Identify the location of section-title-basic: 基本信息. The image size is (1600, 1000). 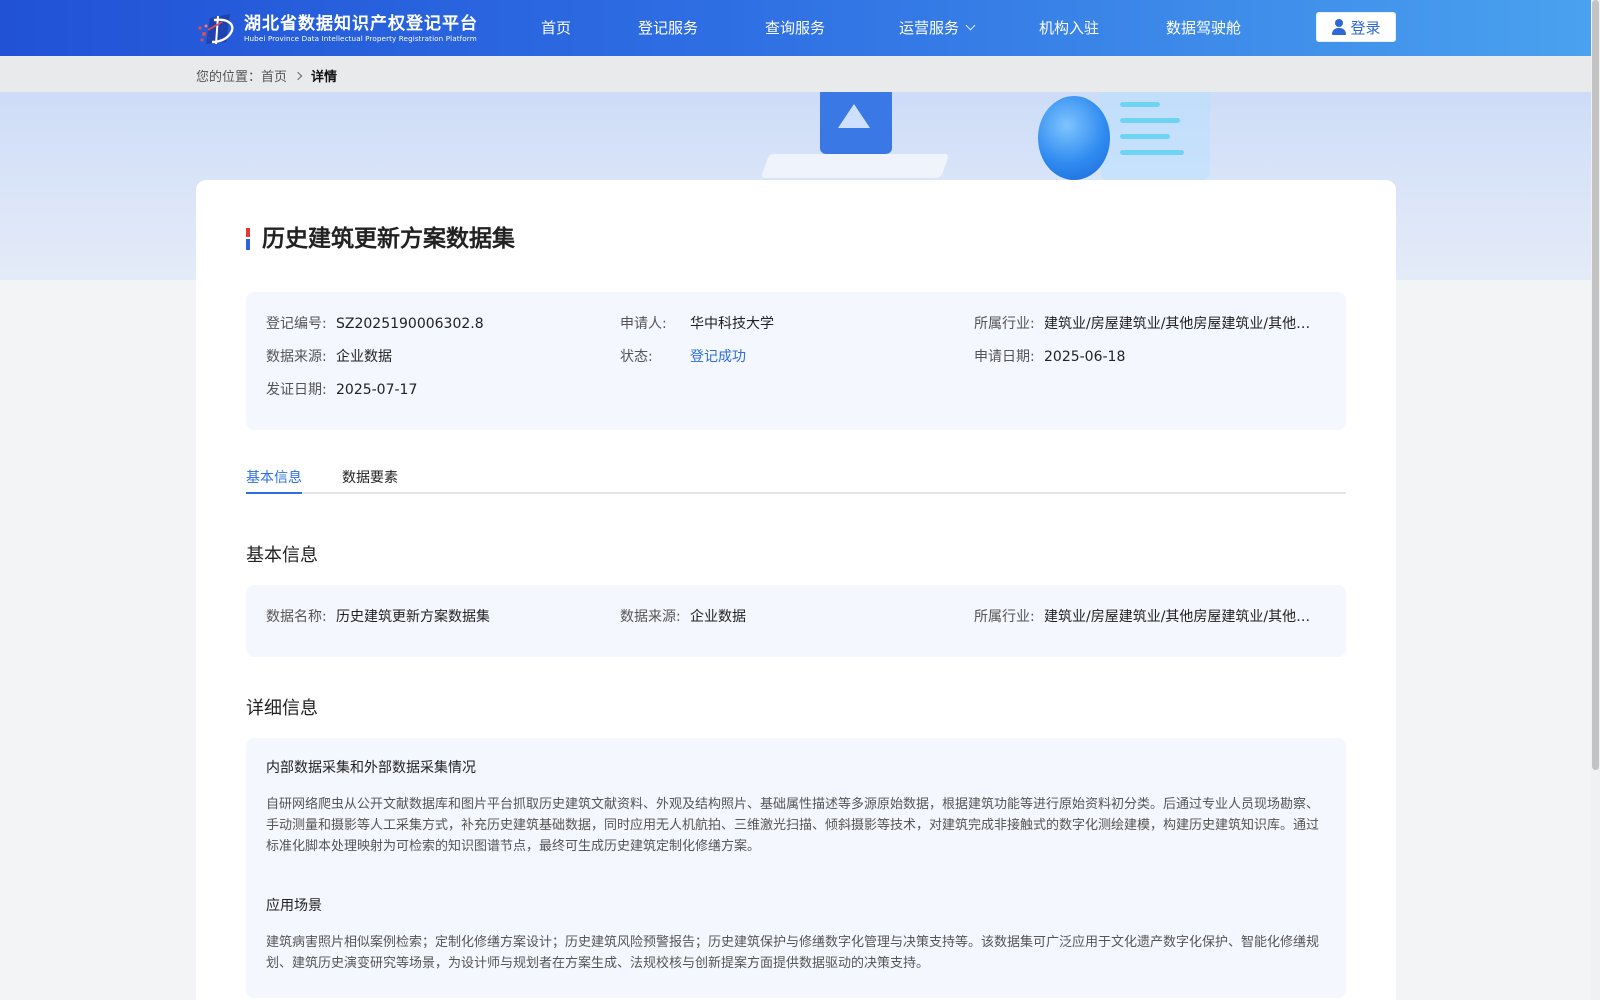
(282, 555).